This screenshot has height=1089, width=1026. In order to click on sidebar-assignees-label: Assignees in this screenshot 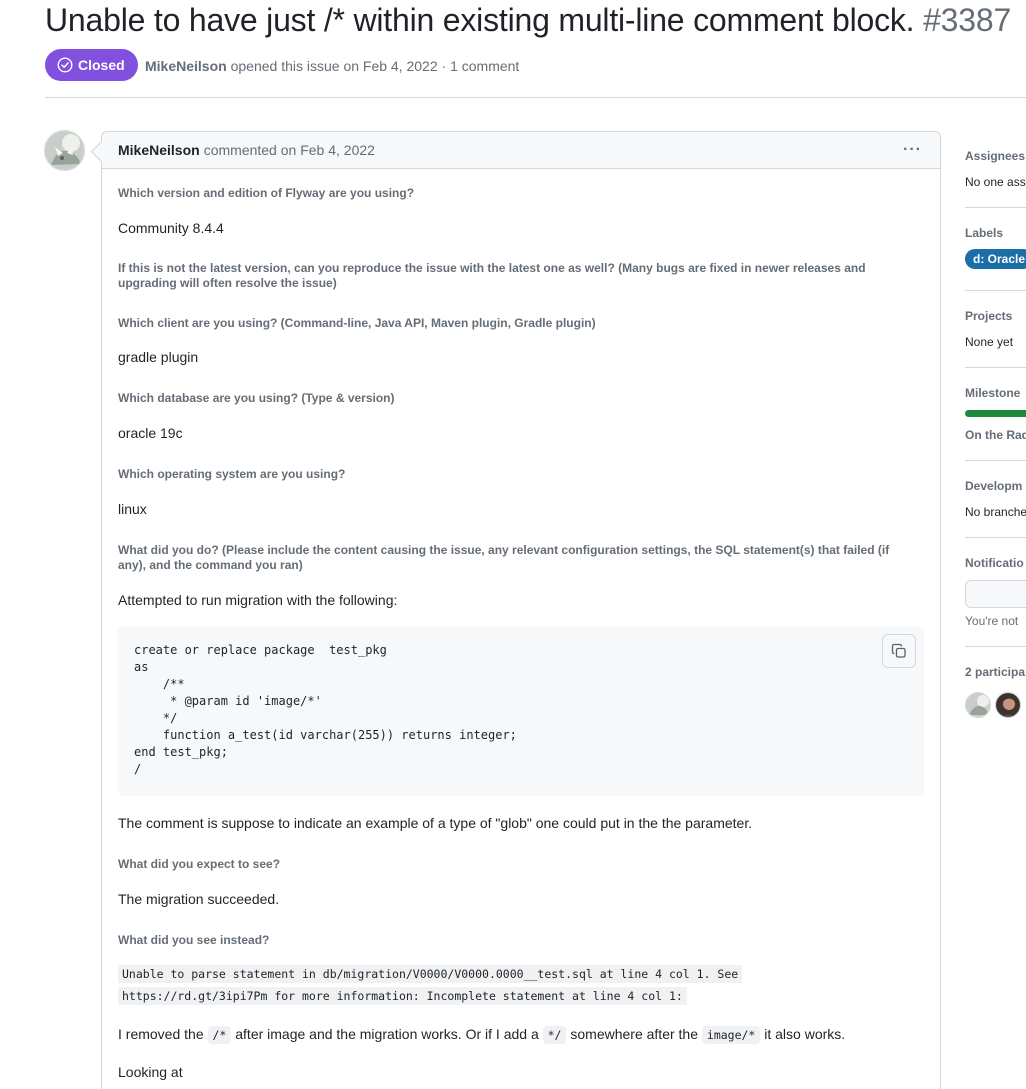, I will do `click(995, 156)`.